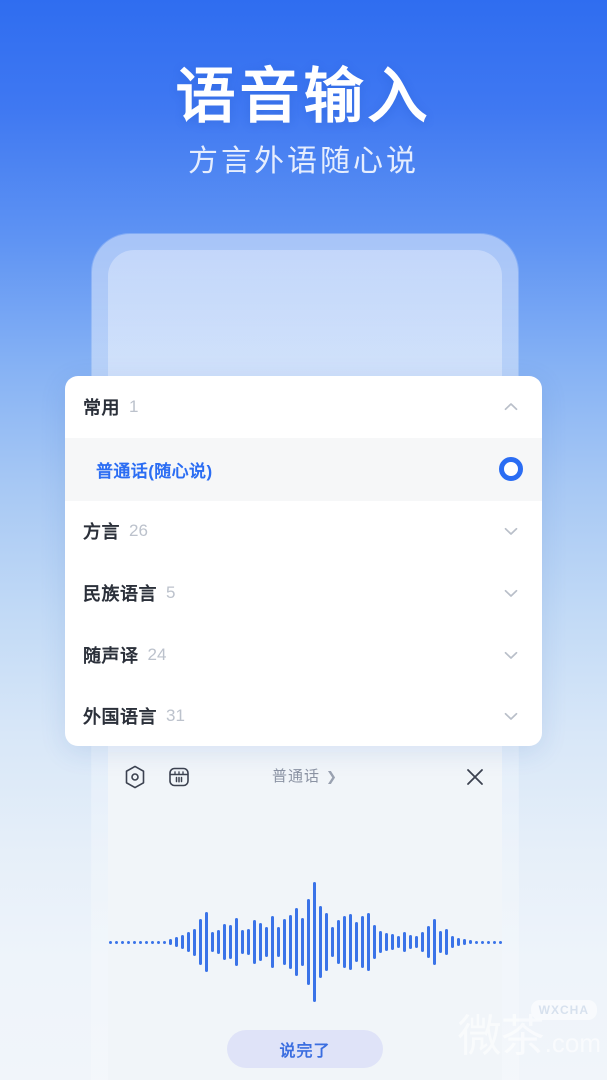  Describe the element at coordinates (303, 593) in the screenshot. I see `lang-section-minzuyuyan: 民族语言 5` at that location.